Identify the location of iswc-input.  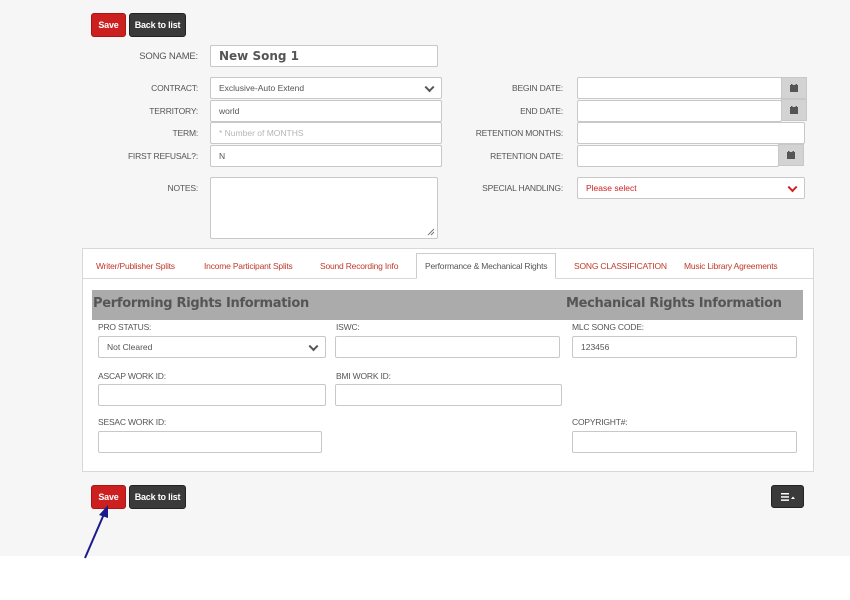
(447, 347).